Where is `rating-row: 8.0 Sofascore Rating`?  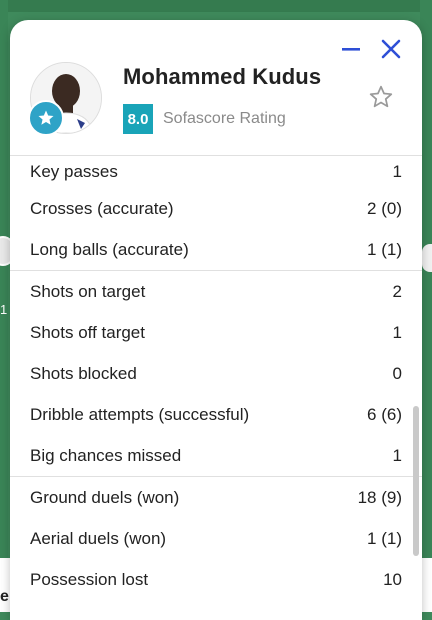 rating-row: 8.0 Sofascore Rating is located at coordinates (204, 119).